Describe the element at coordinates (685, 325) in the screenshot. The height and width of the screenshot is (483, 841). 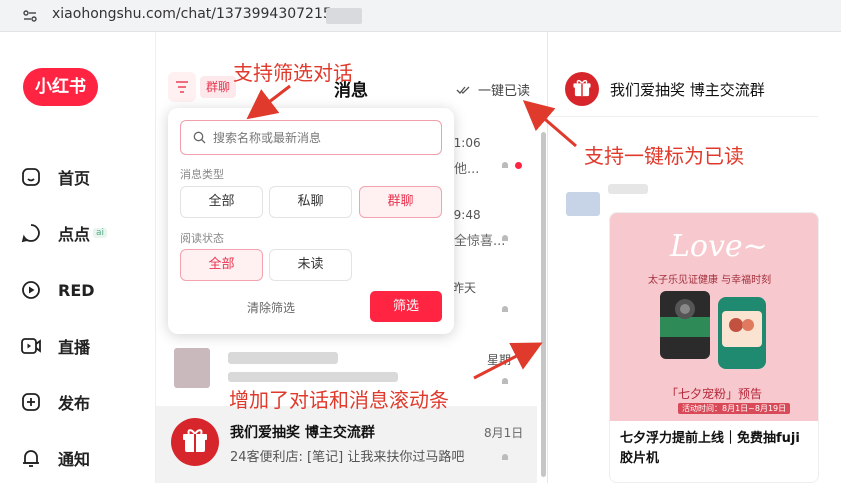
I see `camera-product-illustration` at that location.